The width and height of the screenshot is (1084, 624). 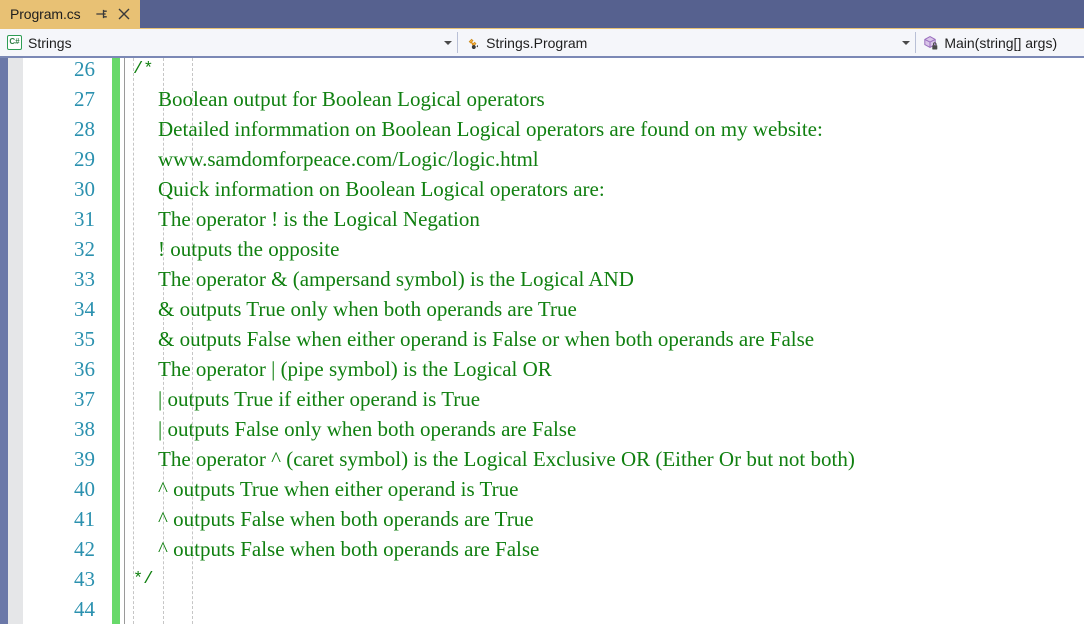 I want to click on close-icon, so click(x=124, y=14).